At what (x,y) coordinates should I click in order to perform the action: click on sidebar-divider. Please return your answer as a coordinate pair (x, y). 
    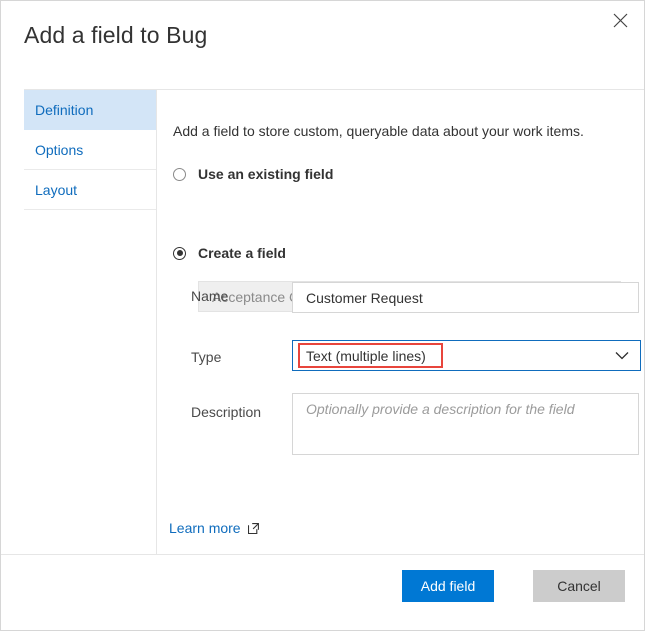
    Looking at the image, I should click on (156, 323).